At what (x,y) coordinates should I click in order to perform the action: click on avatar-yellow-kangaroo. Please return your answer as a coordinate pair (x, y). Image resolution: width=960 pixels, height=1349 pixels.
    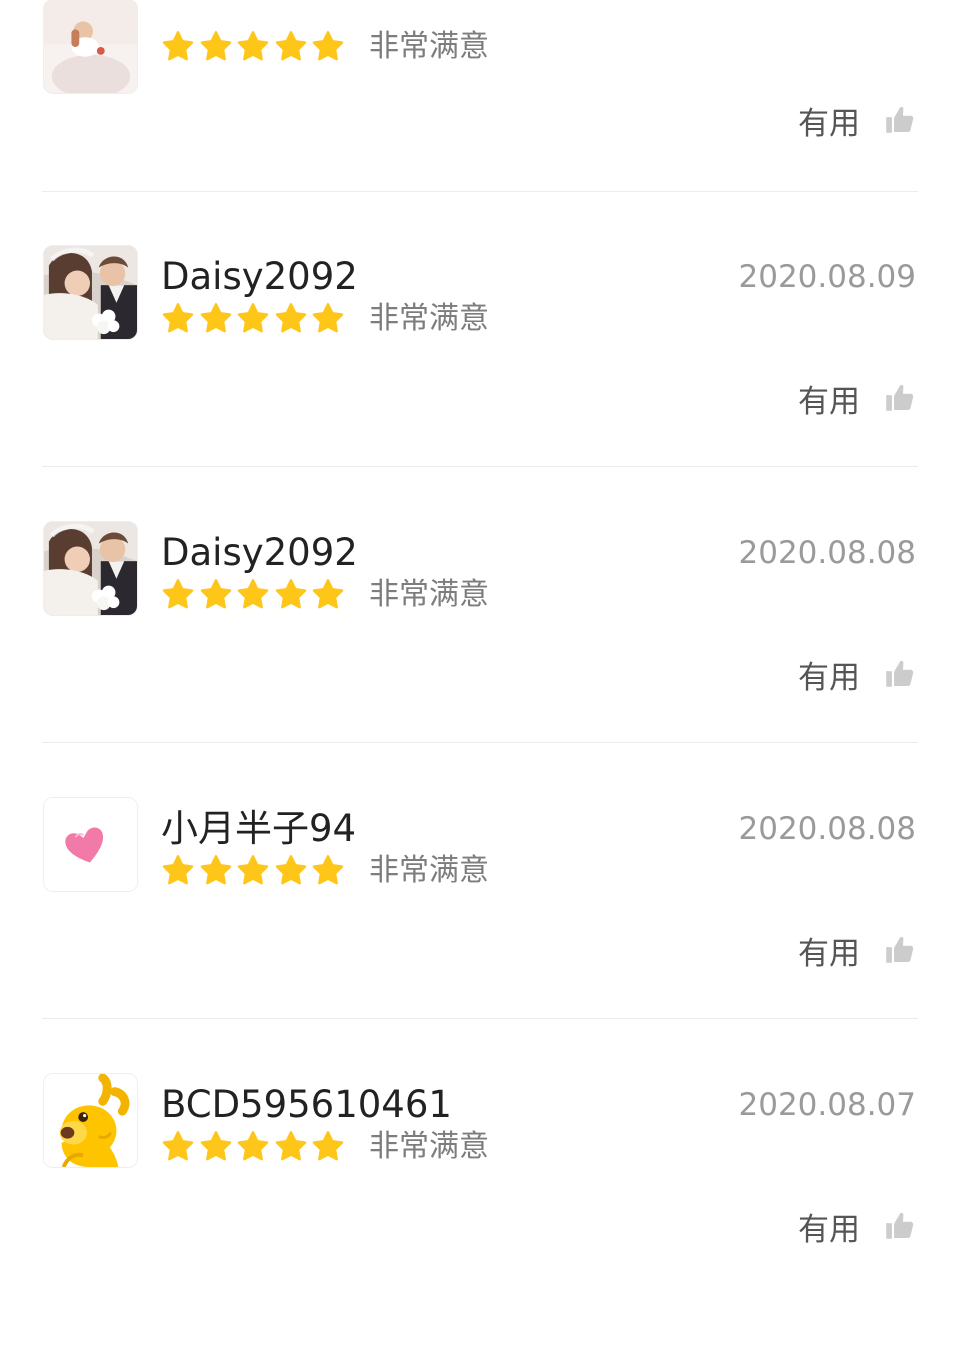
    Looking at the image, I should click on (90, 1120).